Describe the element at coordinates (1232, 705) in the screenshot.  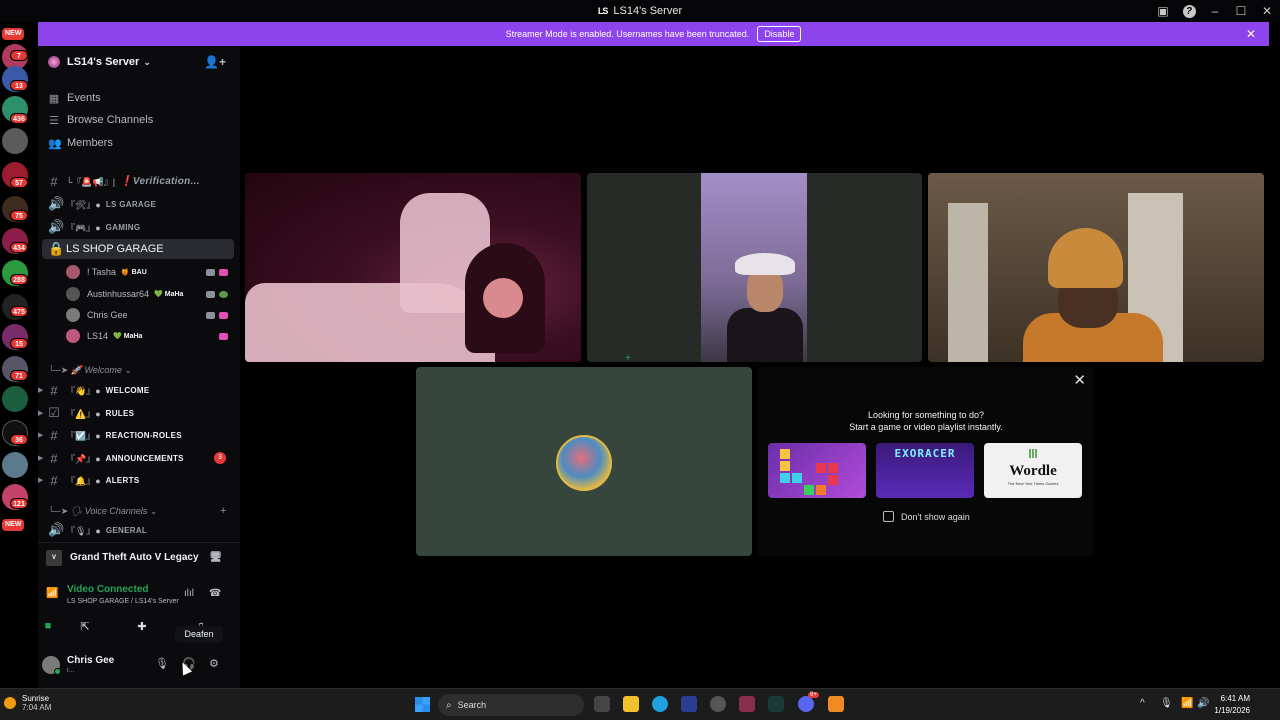
I see `system-clock: 6:41 AM 1/19/2026` at that location.